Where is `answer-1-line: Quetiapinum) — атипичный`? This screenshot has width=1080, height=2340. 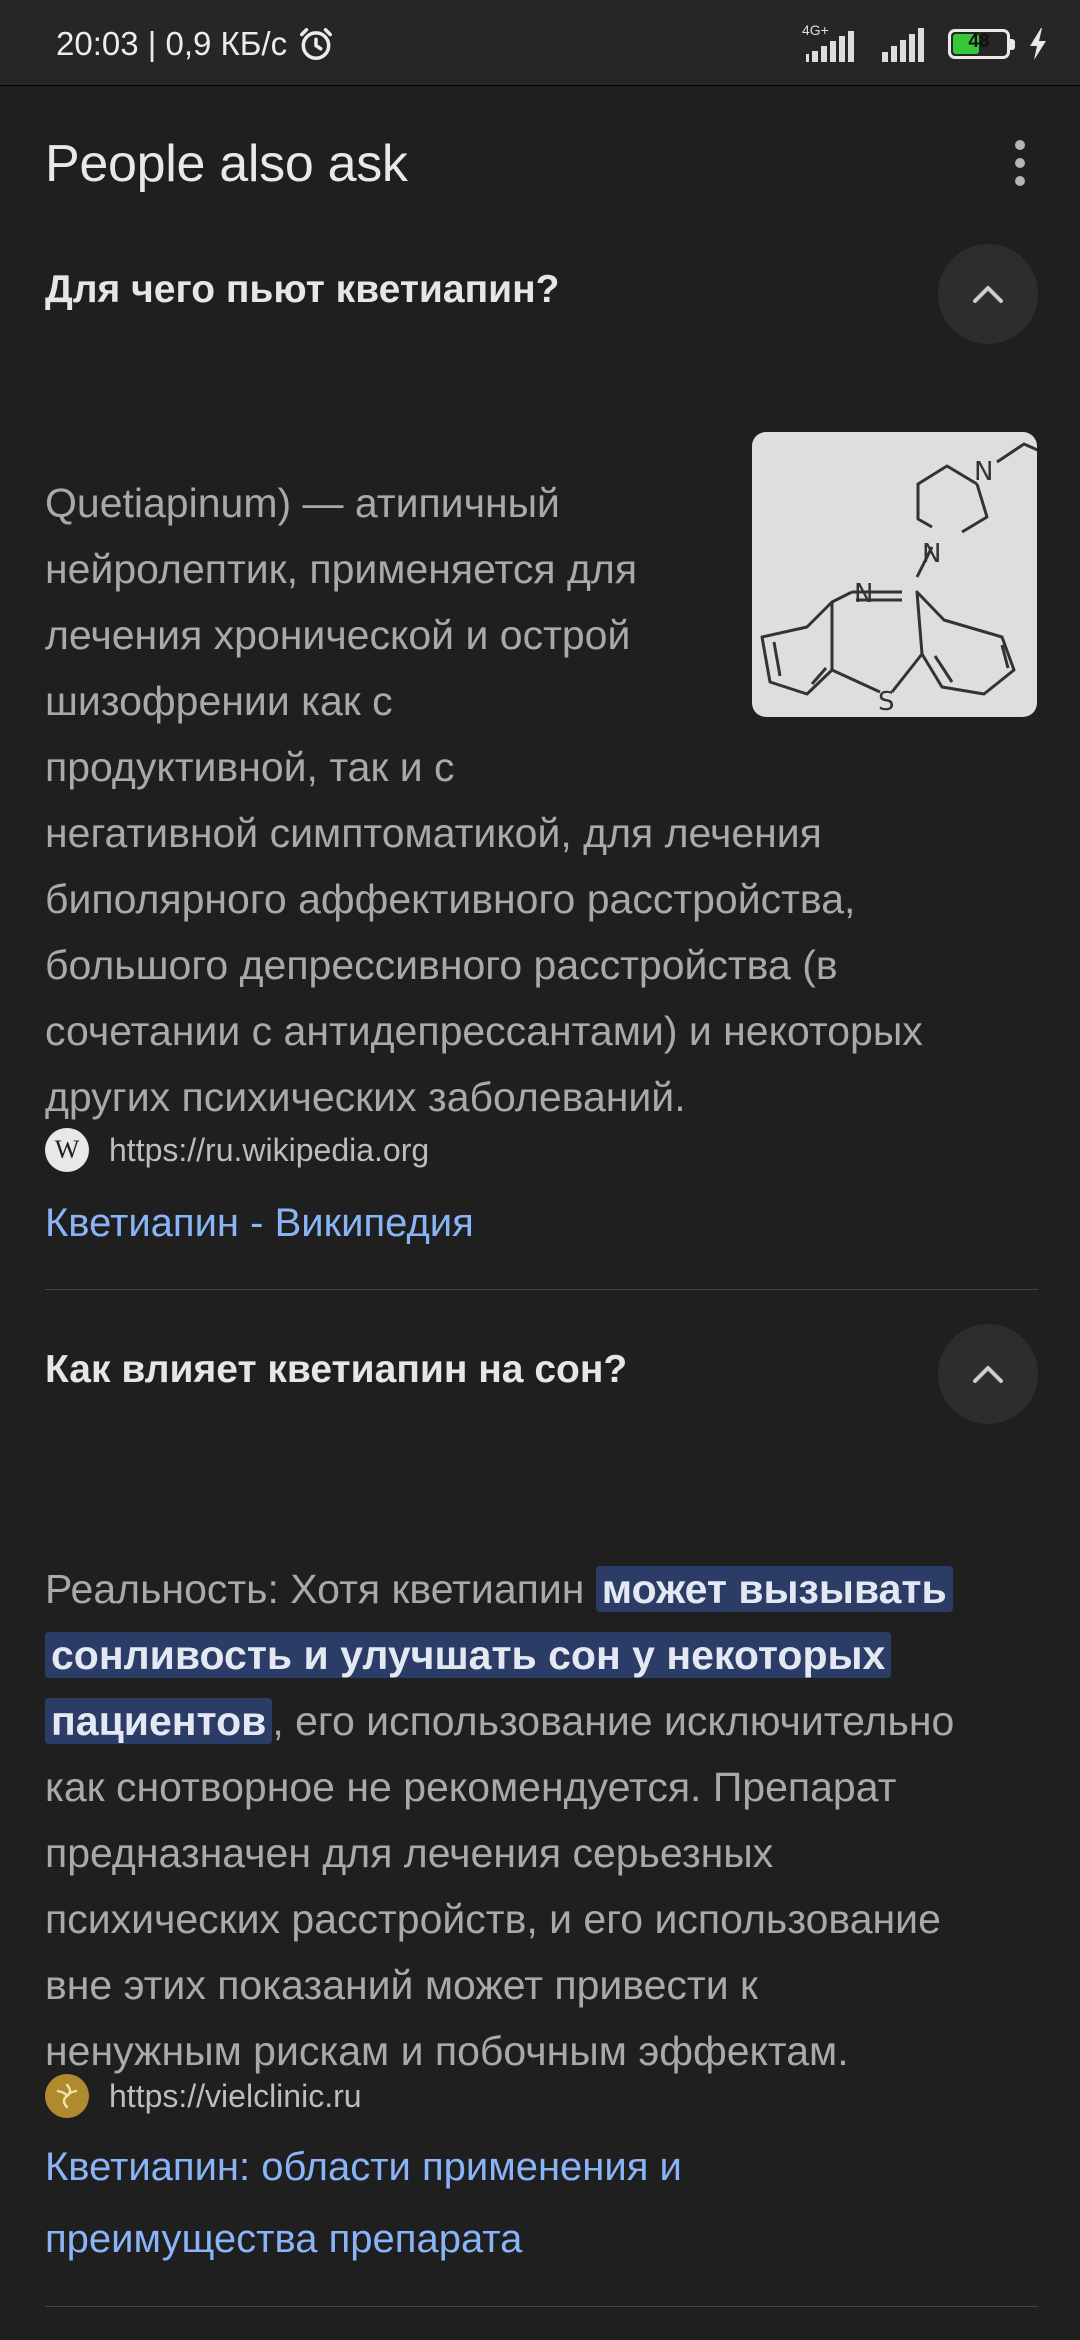
answer-1-line: Quetiapinum) — атипичный is located at coordinates (302, 503).